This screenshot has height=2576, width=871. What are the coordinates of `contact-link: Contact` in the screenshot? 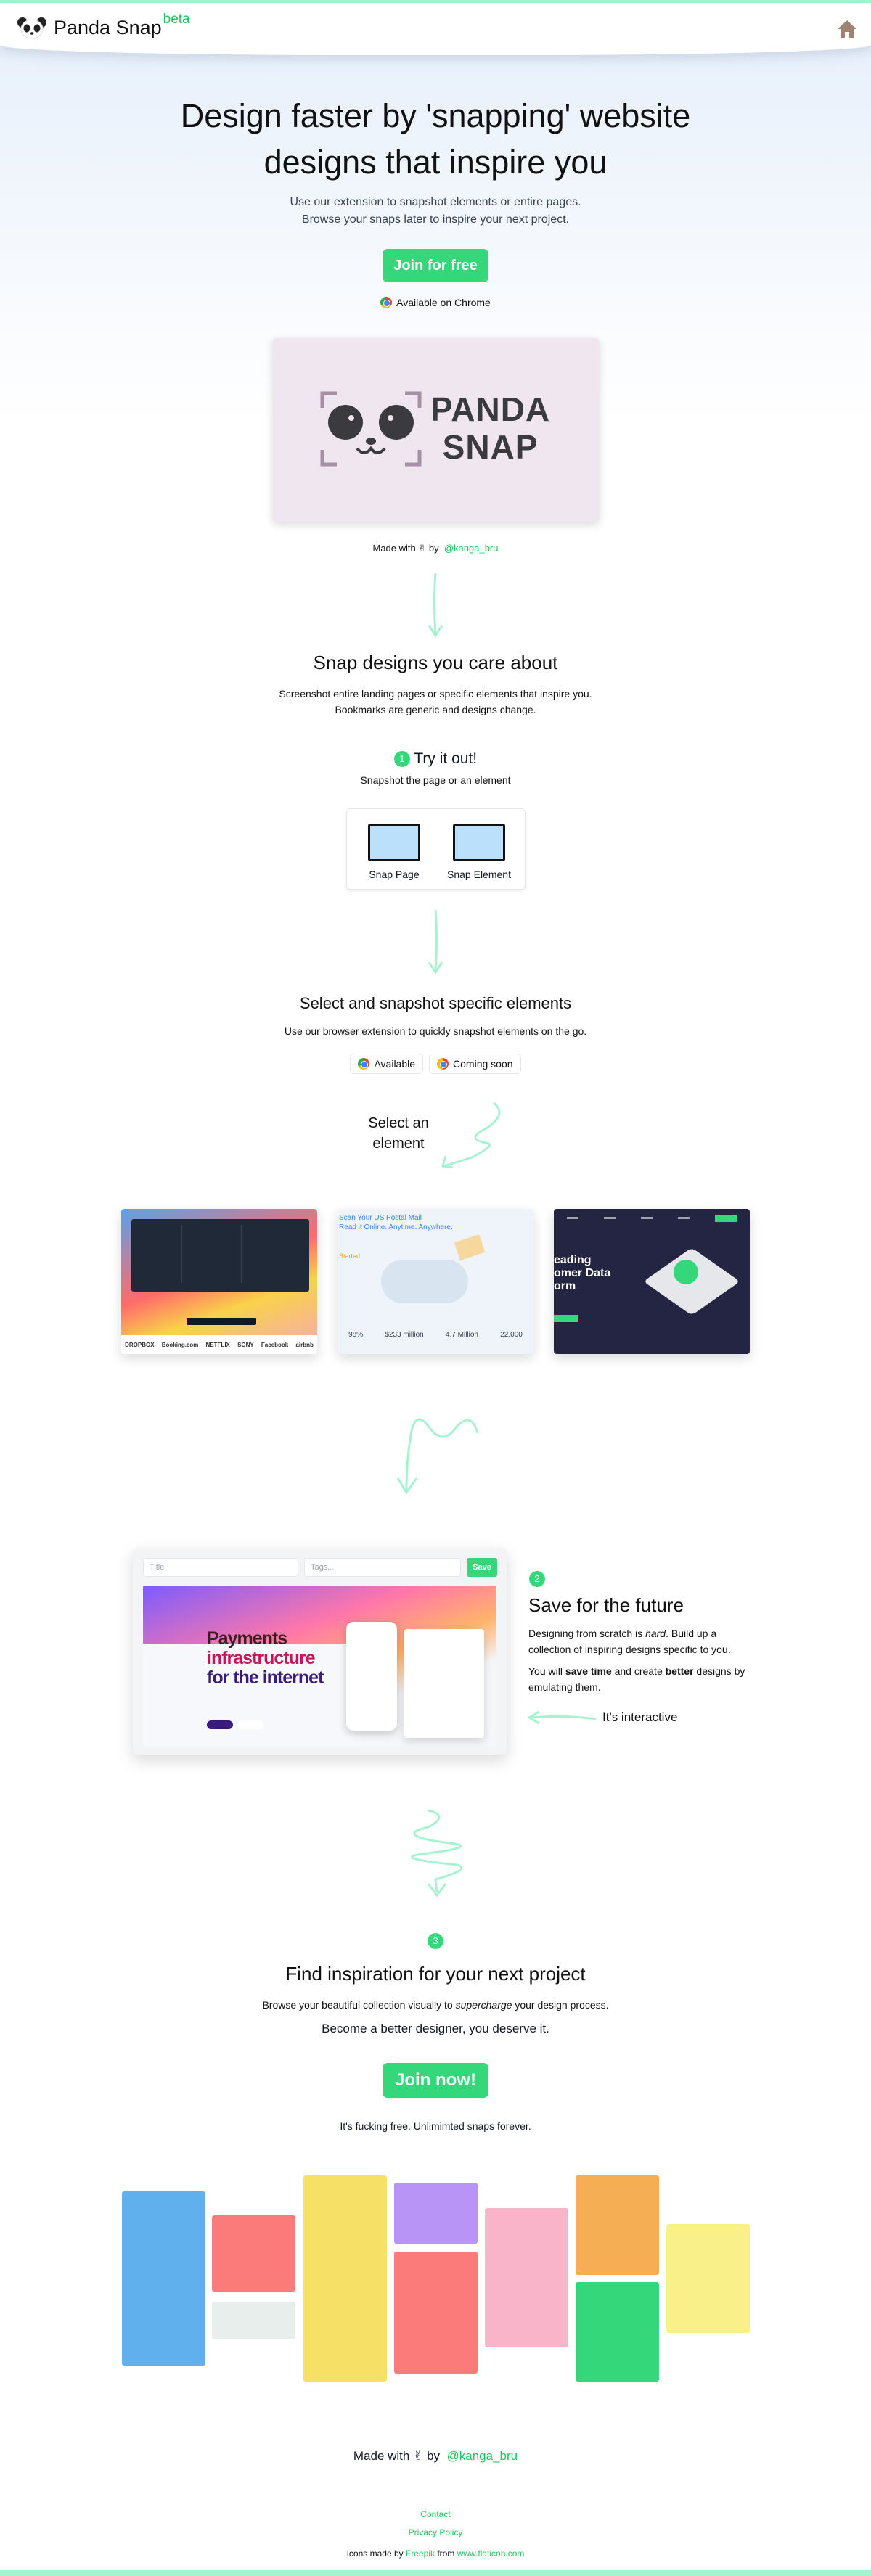 It's located at (435, 2514).